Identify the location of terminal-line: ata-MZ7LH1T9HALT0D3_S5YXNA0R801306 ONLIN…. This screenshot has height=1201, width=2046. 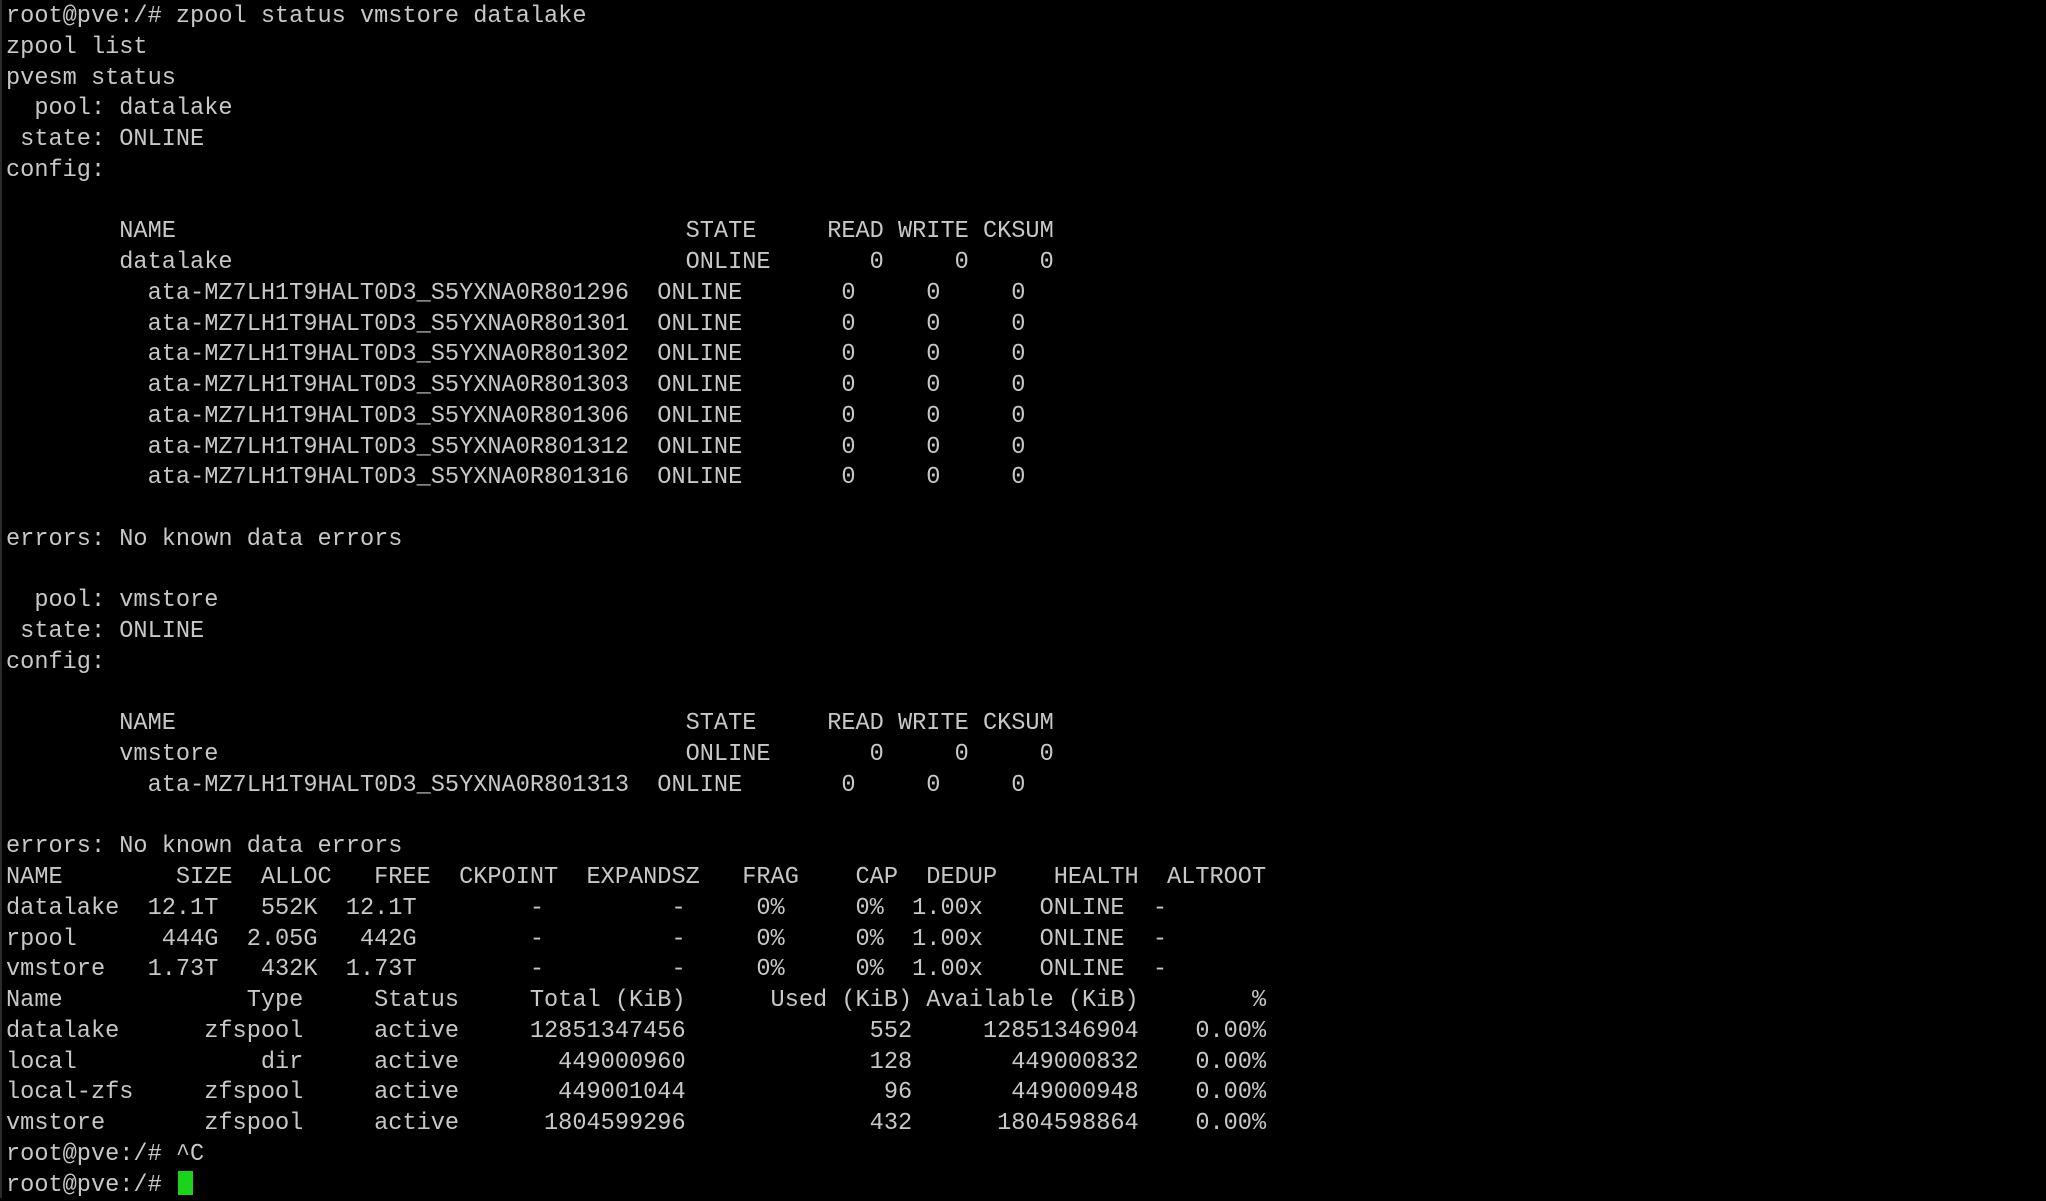
(636, 417).